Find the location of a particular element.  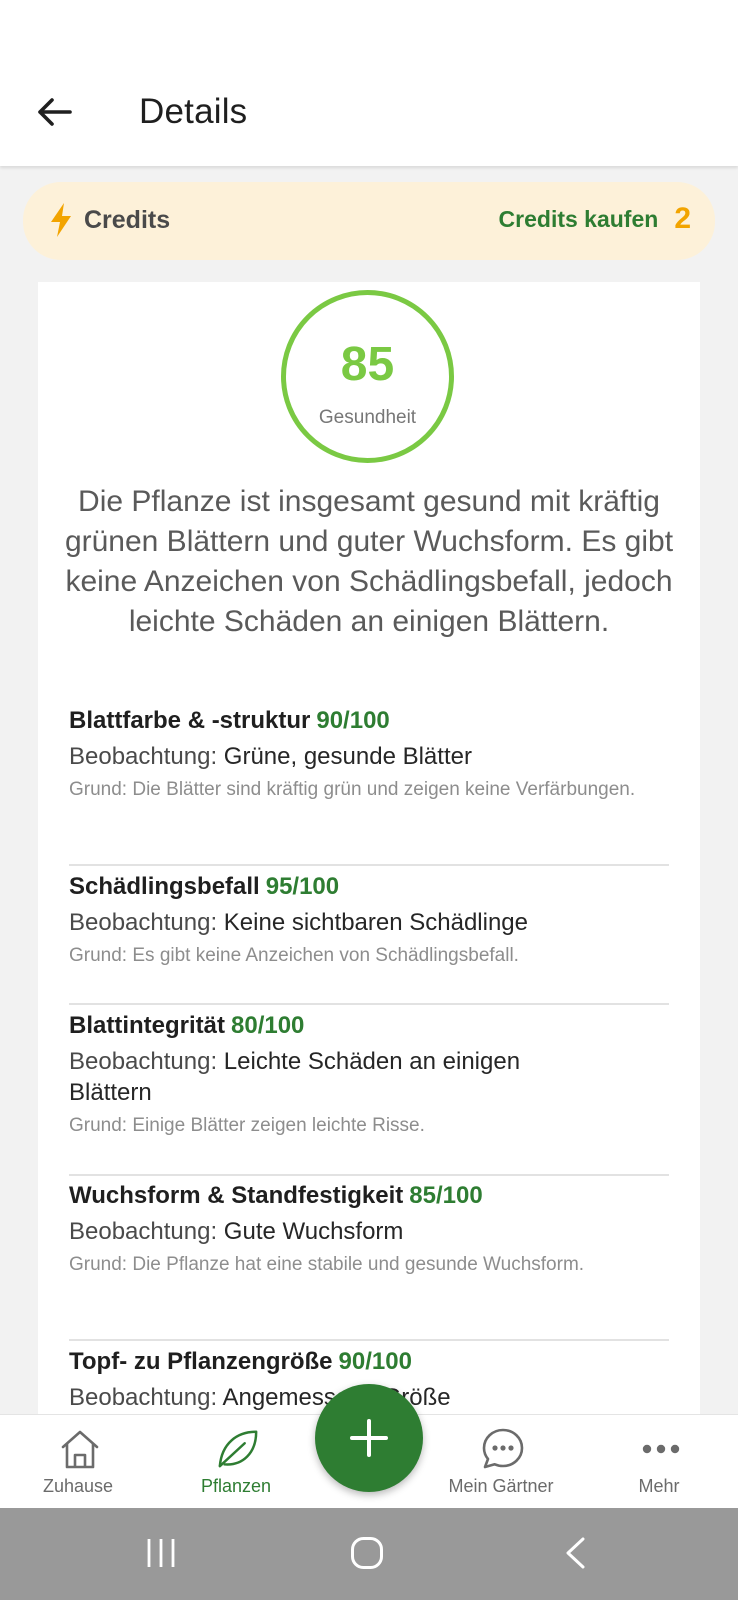

add-plant-button is located at coordinates (369, 1438).